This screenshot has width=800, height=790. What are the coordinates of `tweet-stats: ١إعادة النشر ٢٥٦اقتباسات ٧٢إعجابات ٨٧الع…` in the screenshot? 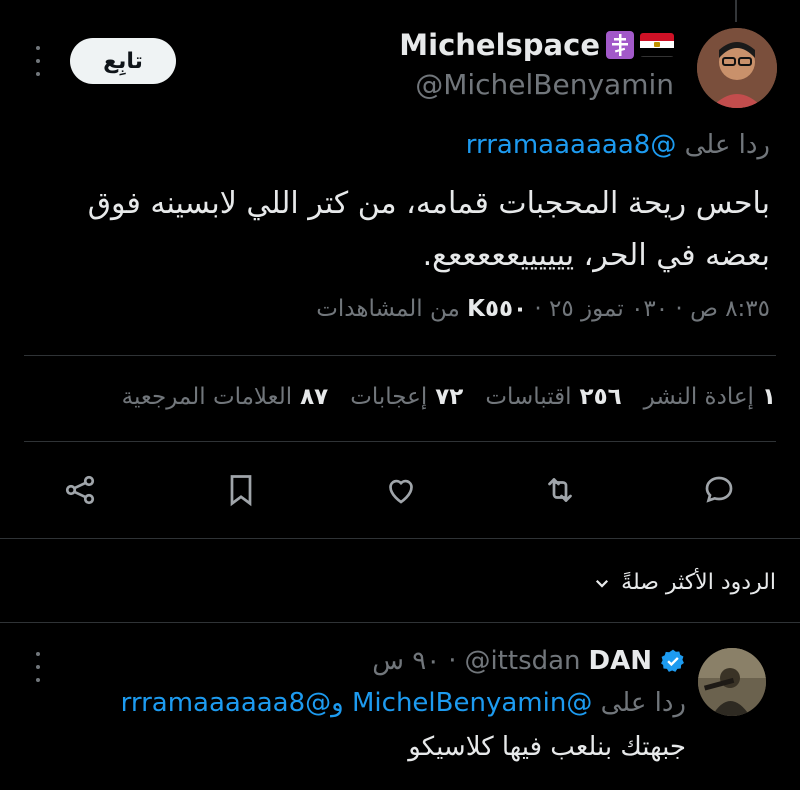 It's located at (449, 397).